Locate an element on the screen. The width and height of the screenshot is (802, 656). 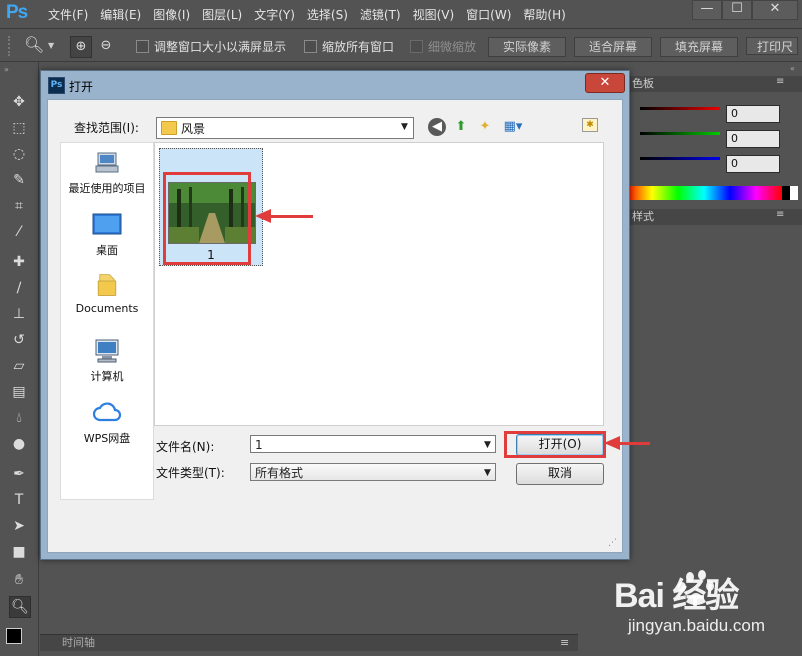
file-name-input: 1 is located at coordinates (373, 444).